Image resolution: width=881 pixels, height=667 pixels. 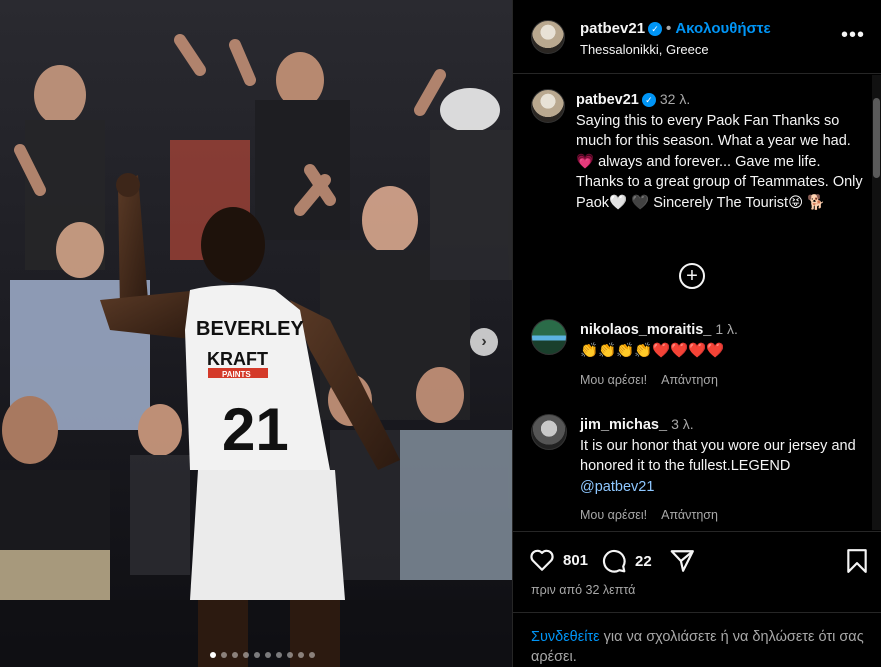 What do you see at coordinates (542, 560) in the screenshot?
I see `heart-icon` at bounding box center [542, 560].